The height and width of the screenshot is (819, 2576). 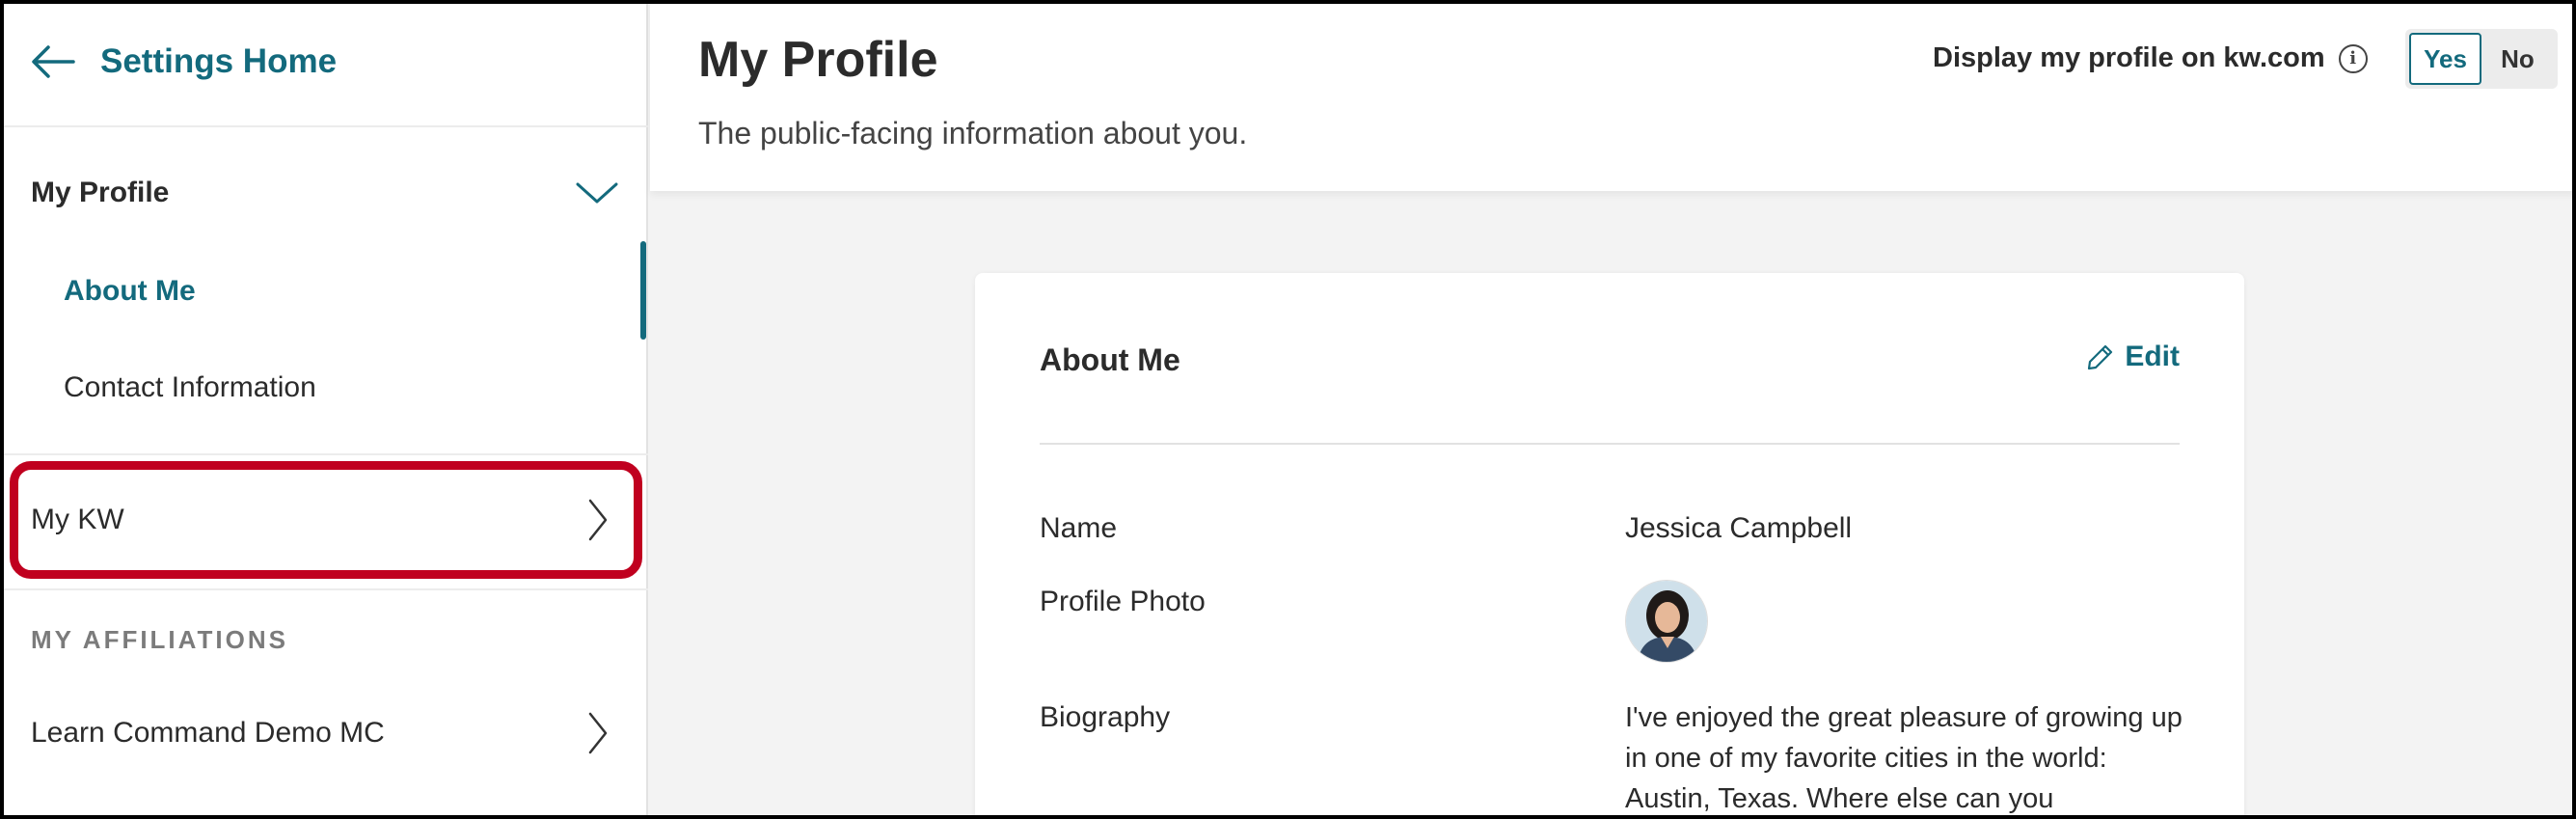 I want to click on display-profile-toggle: Yes No, so click(x=2481, y=59).